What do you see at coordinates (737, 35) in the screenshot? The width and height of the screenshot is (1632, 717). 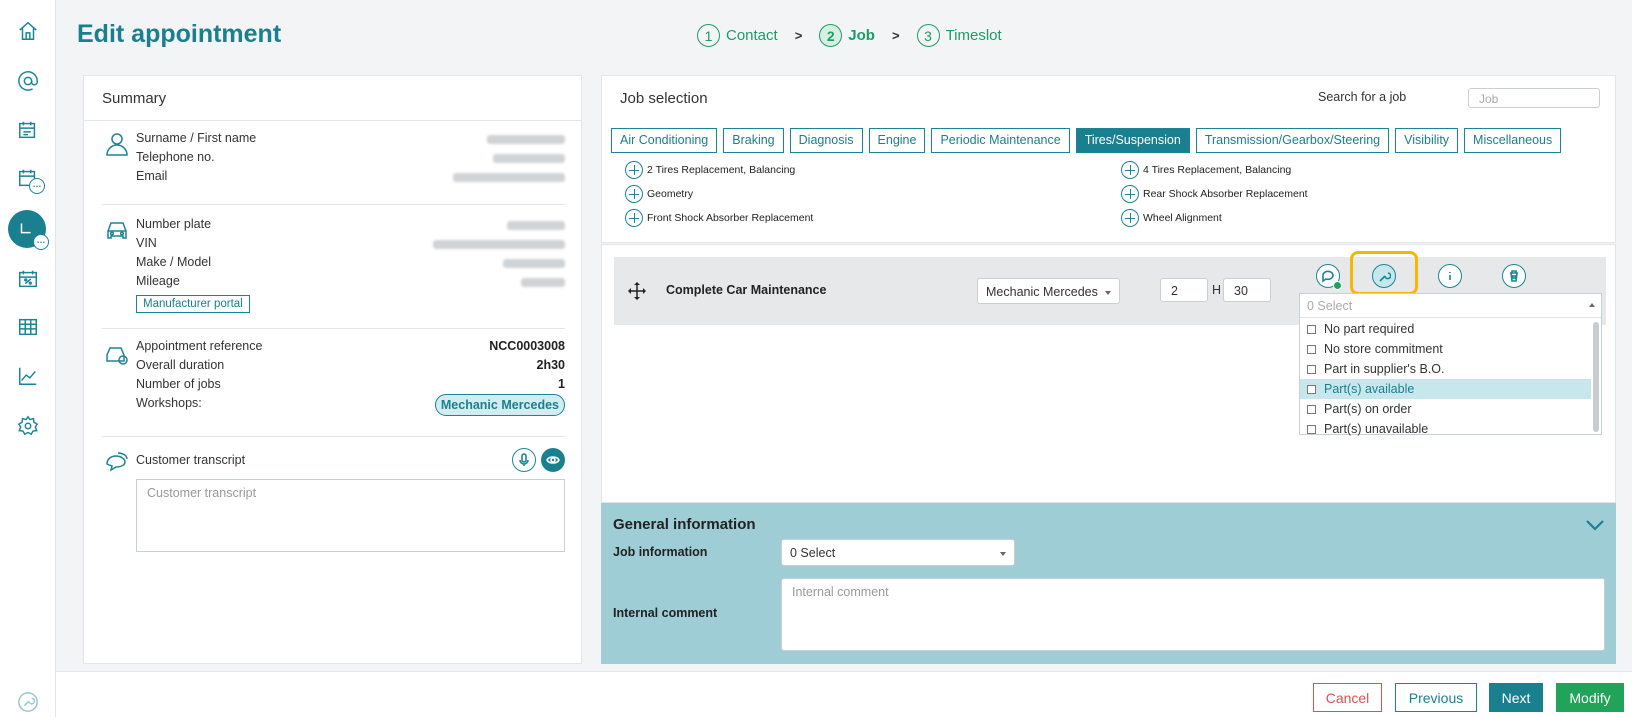 I see `step-contact: 1 Contact` at bounding box center [737, 35].